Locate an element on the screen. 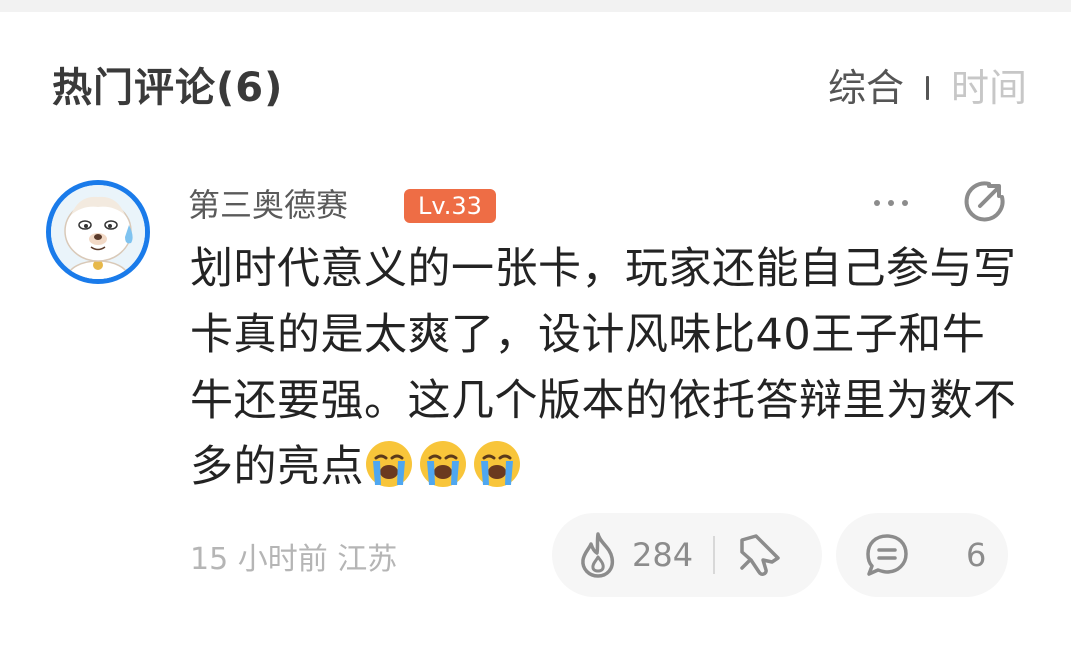 The height and width of the screenshot is (645, 1071). section-title: 热门评论(6) is located at coordinates (168, 88).